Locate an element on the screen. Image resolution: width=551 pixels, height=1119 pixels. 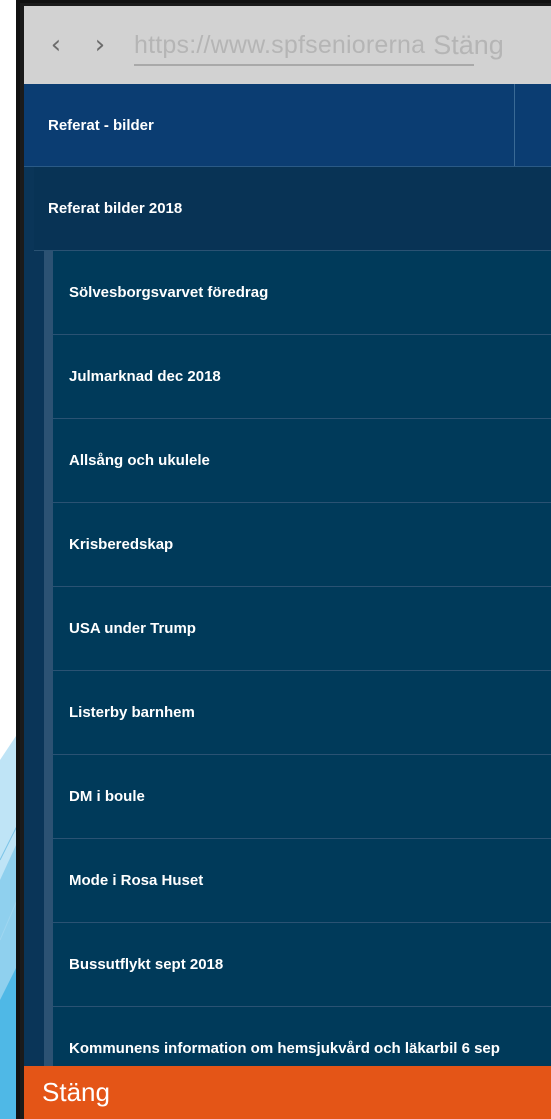
close-button-label: Stäng is located at coordinates (76, 1092).